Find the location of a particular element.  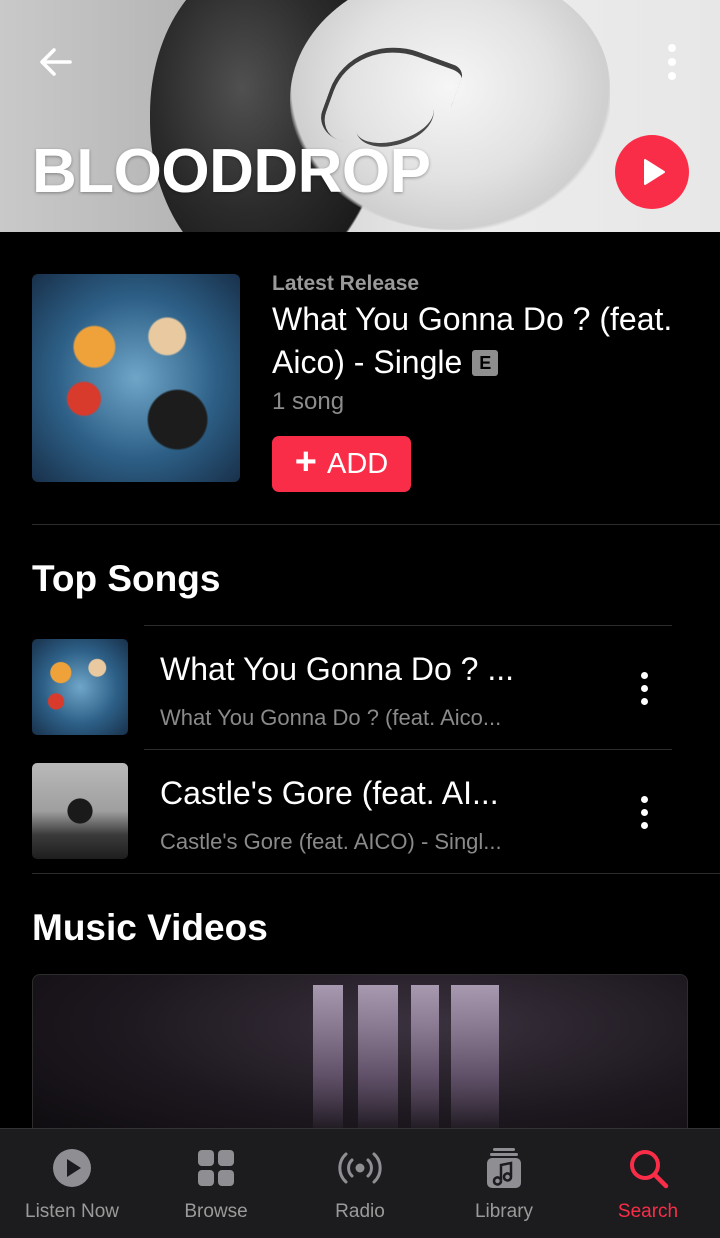

play-circle-icon is located at coordinates (72, 1168).